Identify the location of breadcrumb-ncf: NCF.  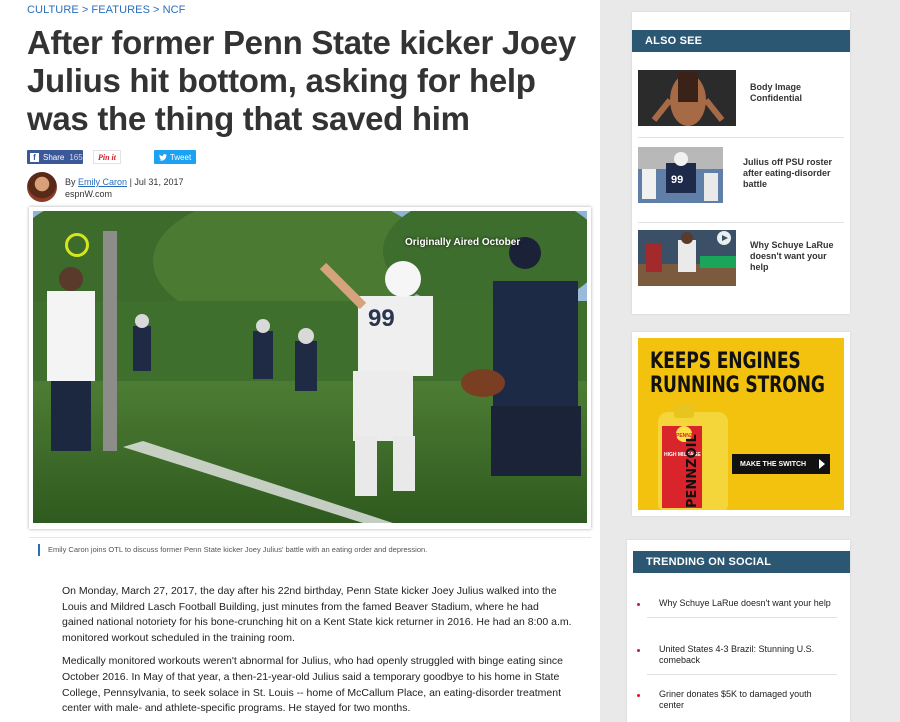
(174, 10).